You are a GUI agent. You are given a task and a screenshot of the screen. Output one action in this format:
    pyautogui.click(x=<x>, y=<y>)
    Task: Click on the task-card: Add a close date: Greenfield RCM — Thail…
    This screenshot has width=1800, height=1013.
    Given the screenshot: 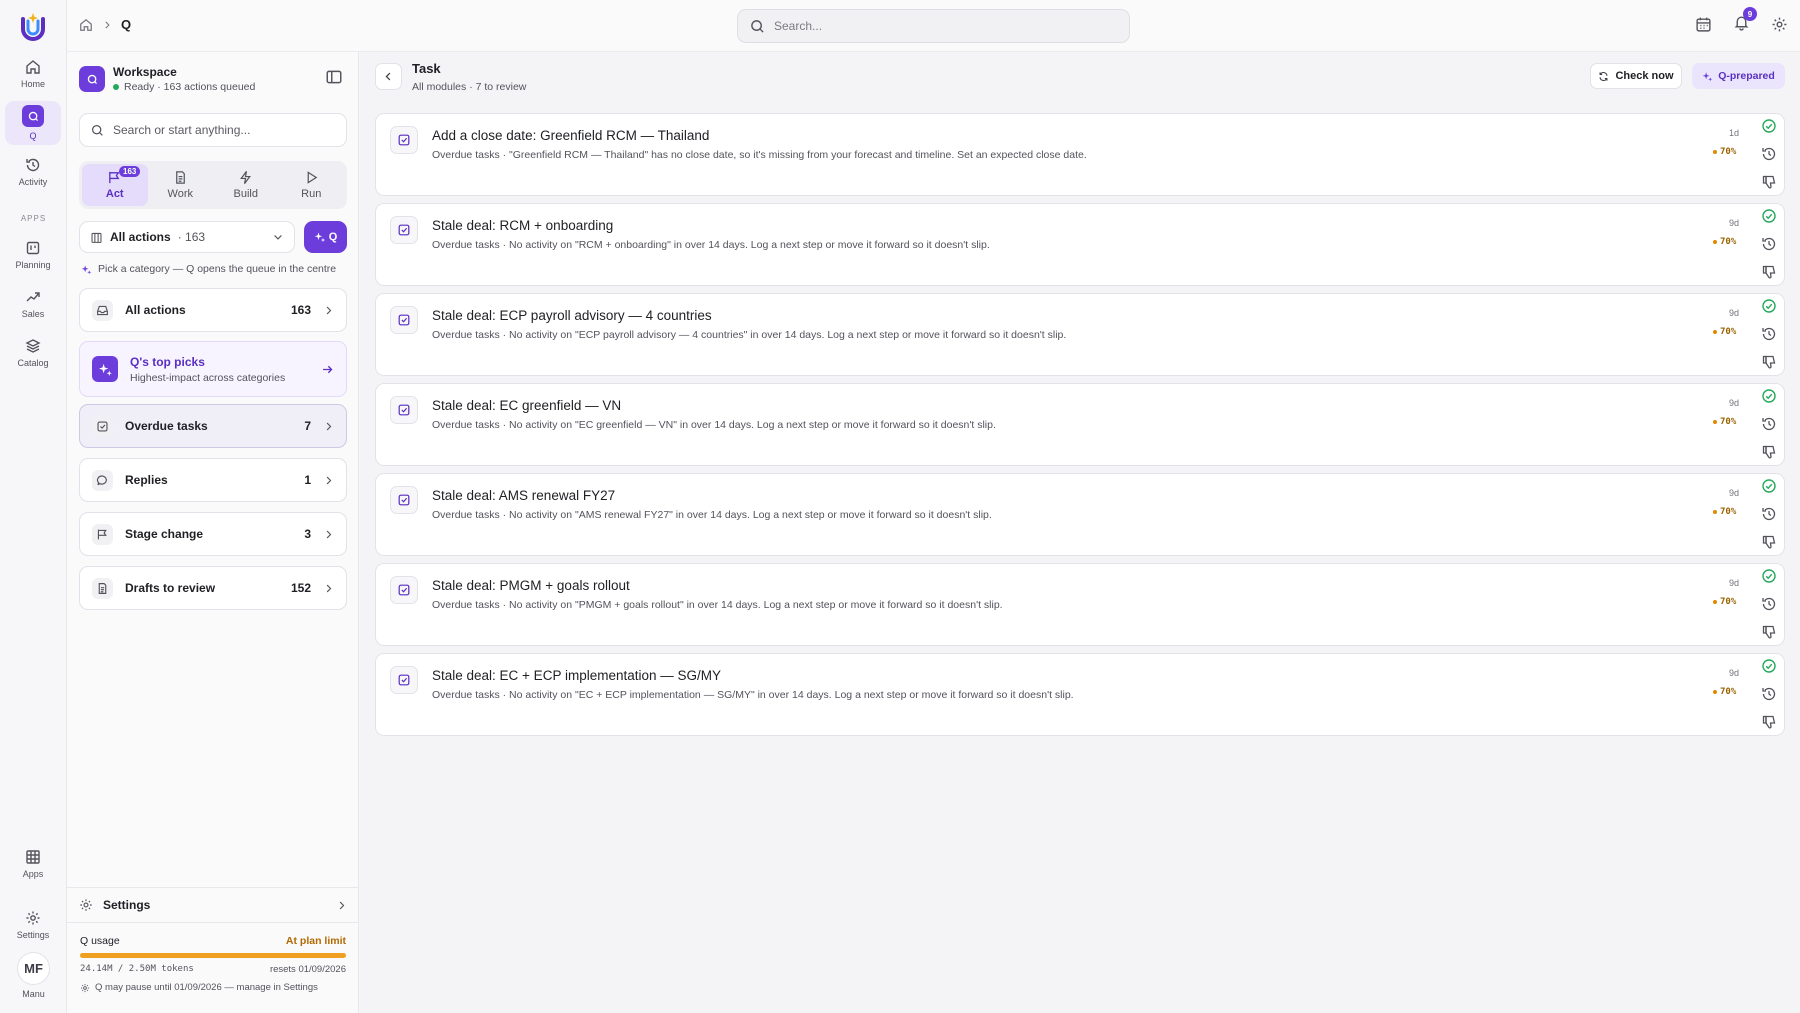 What is the action you would take?
    pyautogui.click(x=1080, y=154)
    